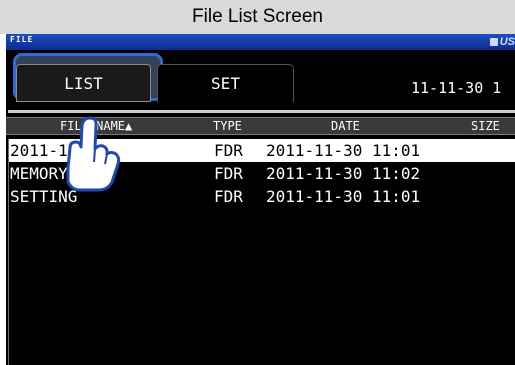 This screenshot has width=515, height=365. I want to click on usb-label: US, so click(507, 42).